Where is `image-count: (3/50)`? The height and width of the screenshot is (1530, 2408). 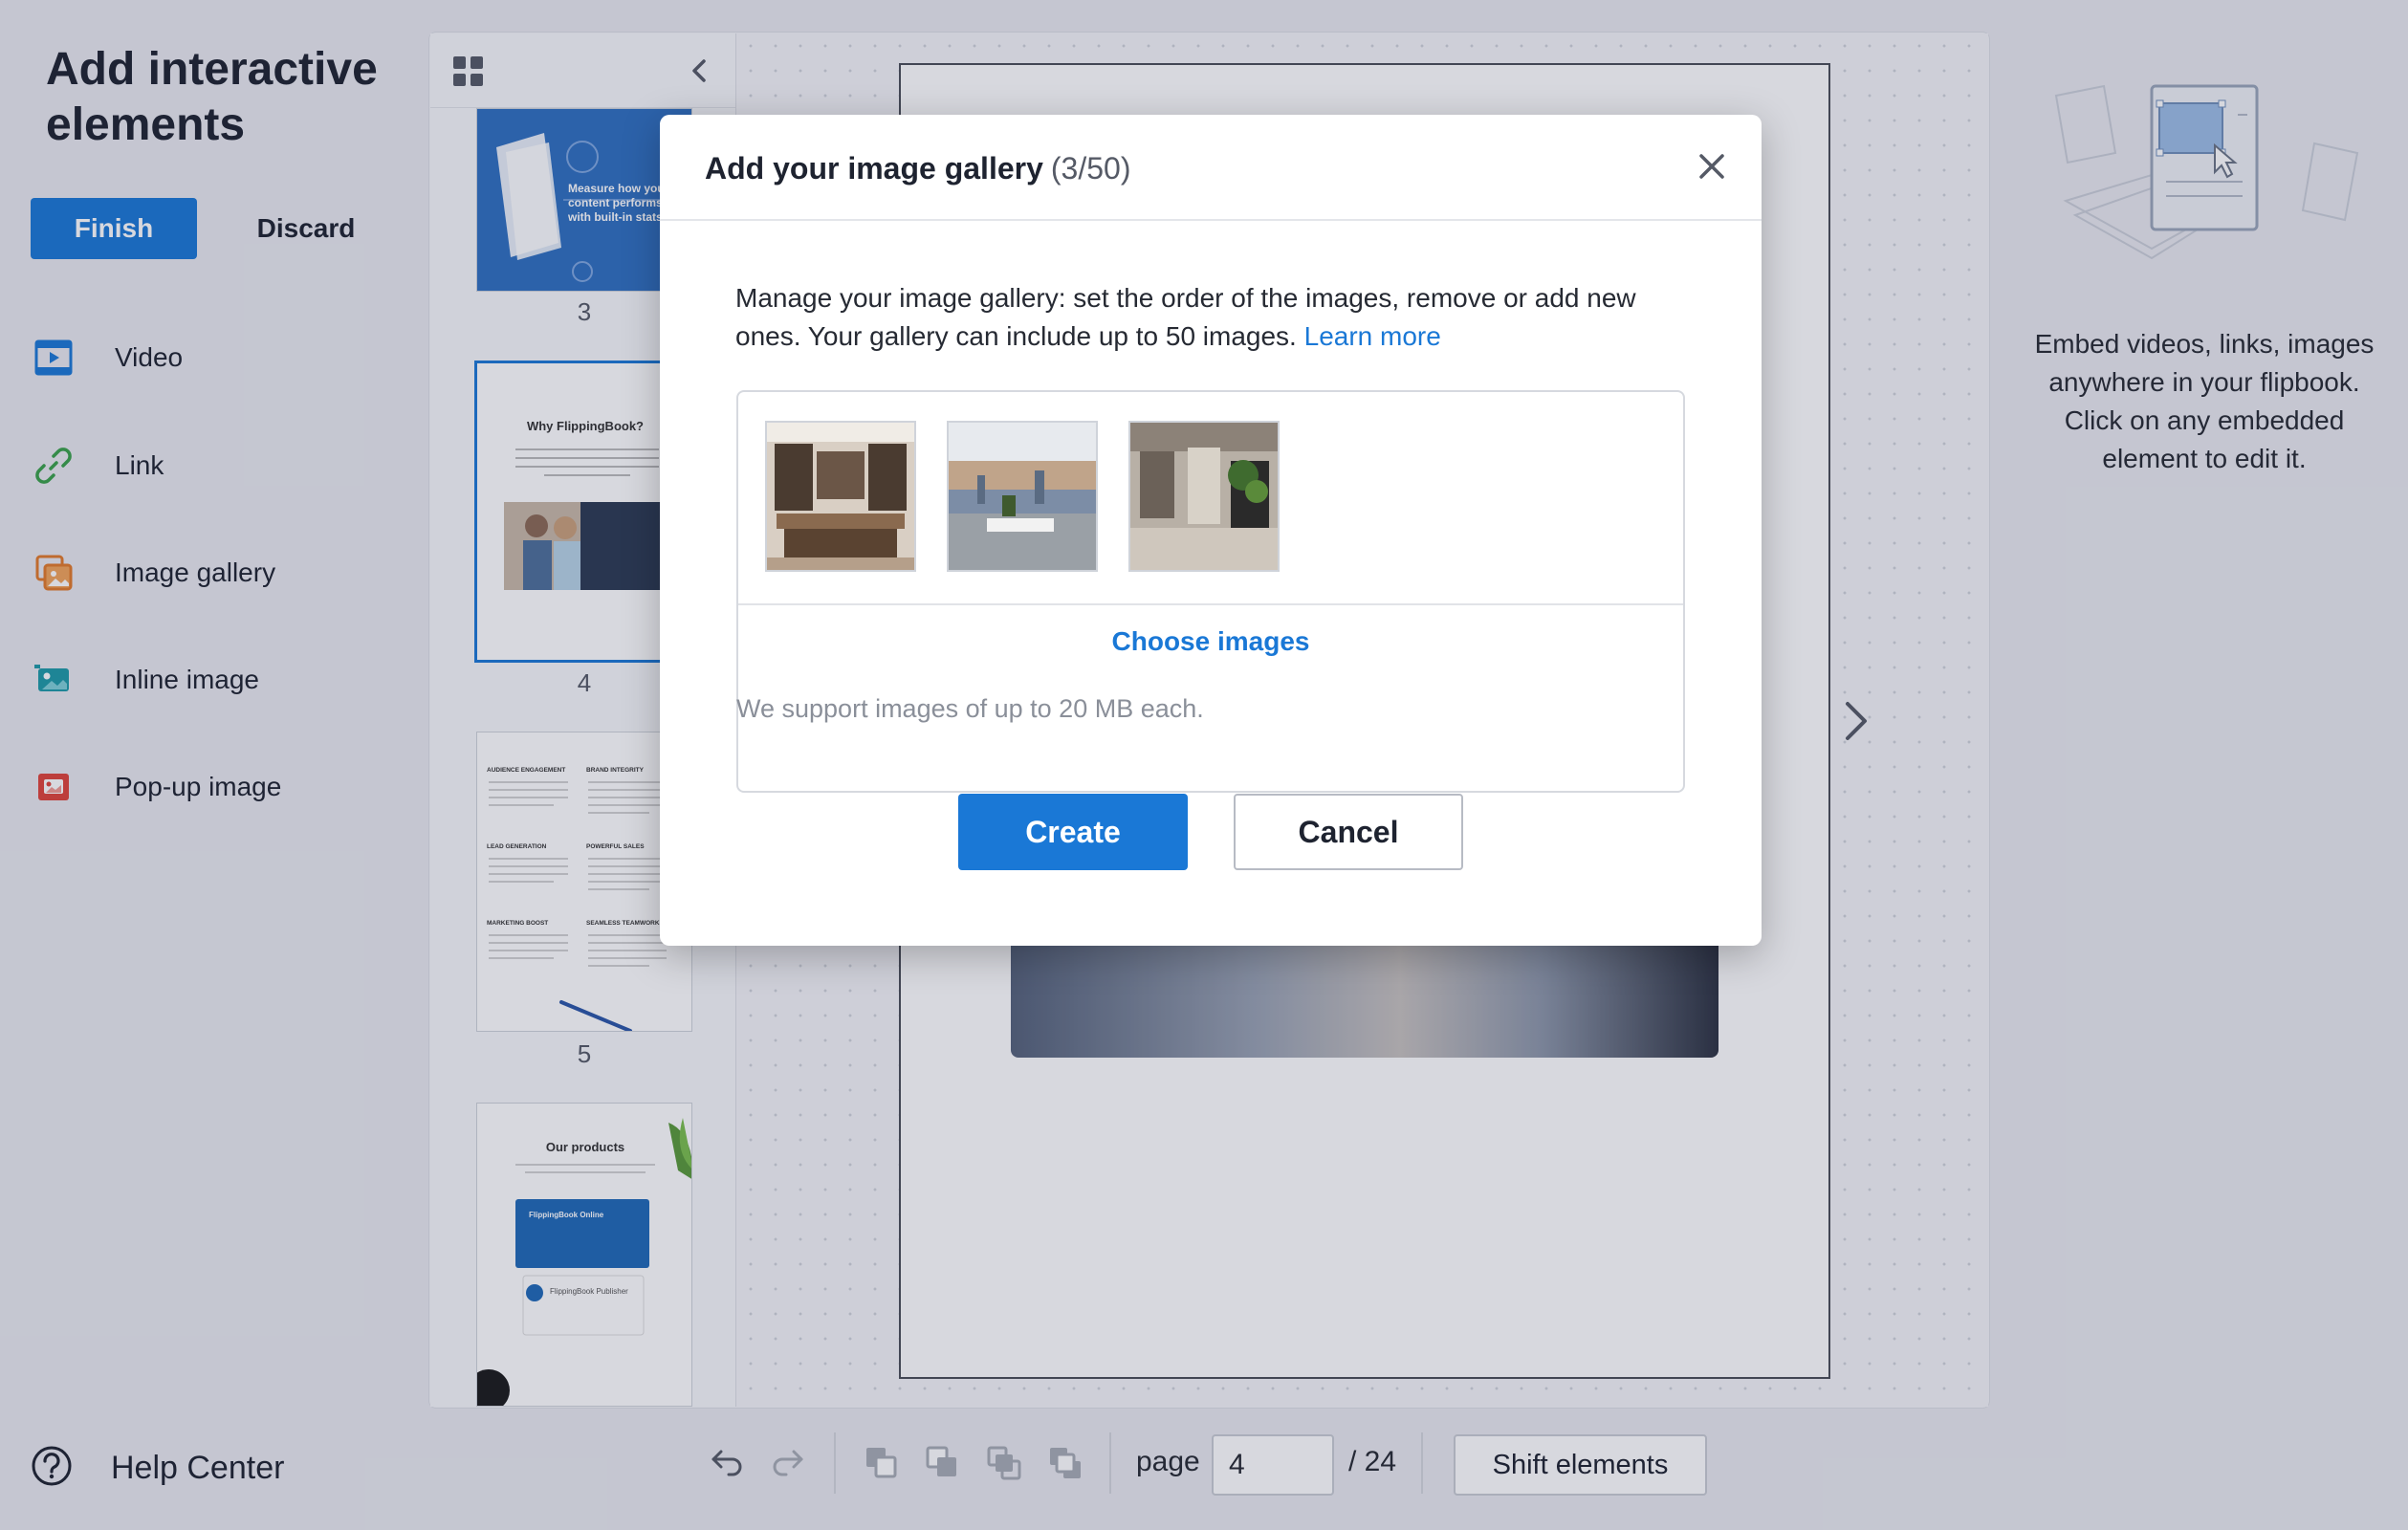 image-count: (3/50) is located at coordinates (1090, 168).